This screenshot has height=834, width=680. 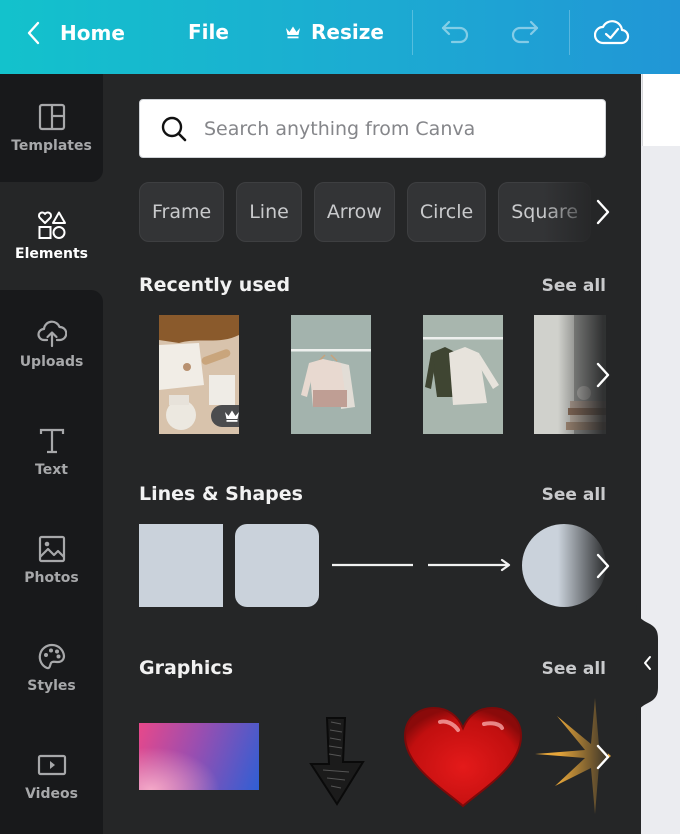 I want to click on sidebar-item-label: Elements, so click(x=51, y=254).